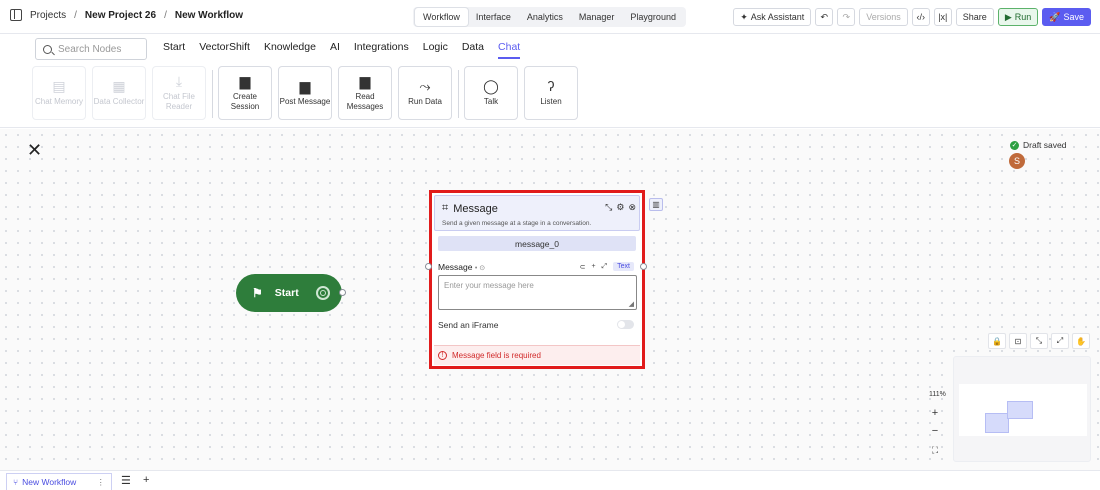  I want to click on tile-label: Run Data, so click(425, 102).